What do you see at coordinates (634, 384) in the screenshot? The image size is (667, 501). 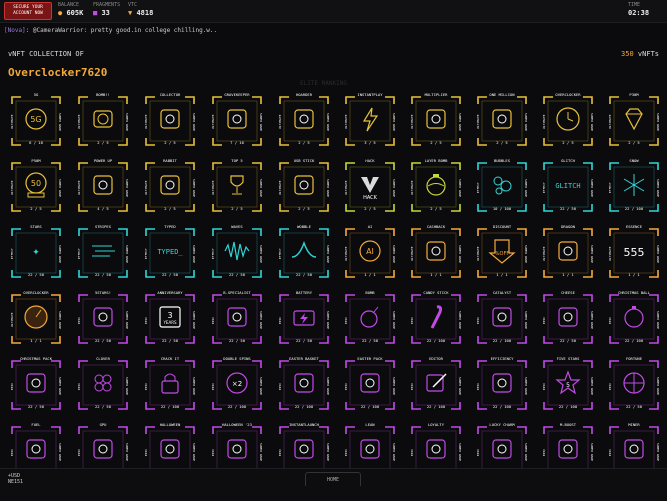 I see `vnft-card: FORTUNE EPIC SUPER RARE 22 / 50` at bounding box center [634, 384].